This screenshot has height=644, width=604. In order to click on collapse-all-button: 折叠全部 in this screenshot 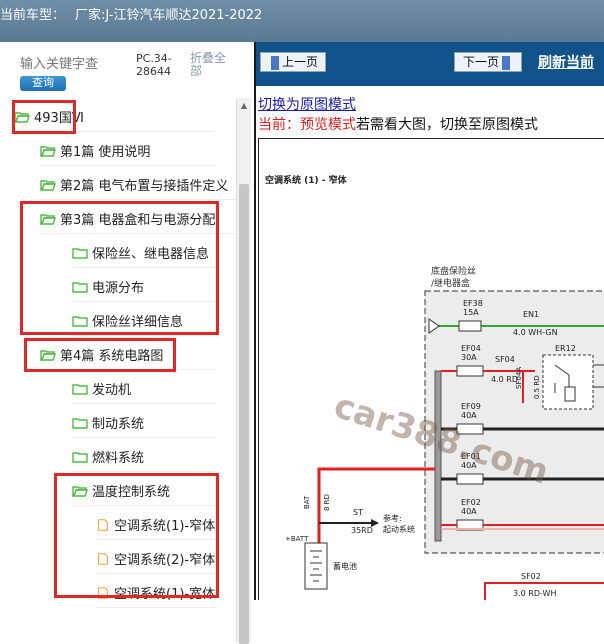, I will do `click(212, 65)`.